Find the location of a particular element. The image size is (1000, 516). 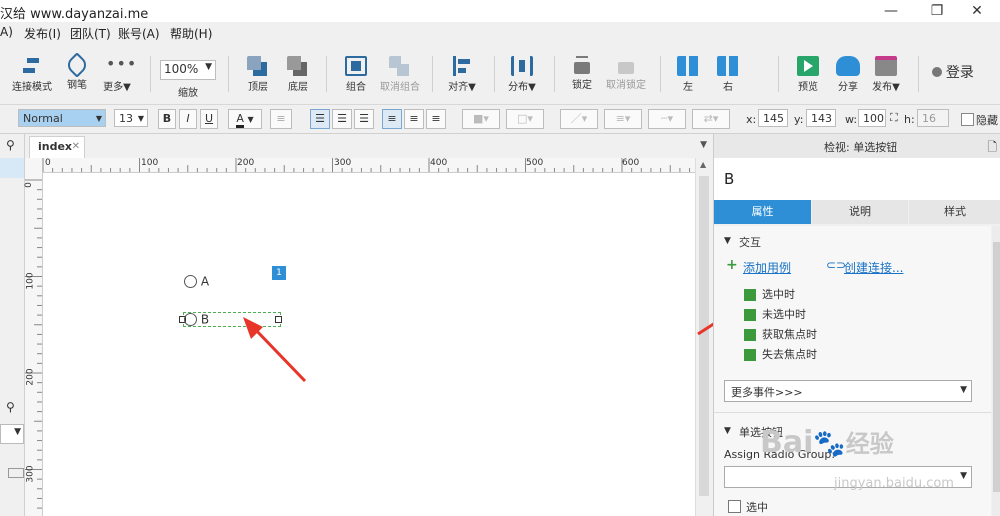

line-style-icon: ┄▾ is located at coordinates (667, 118).